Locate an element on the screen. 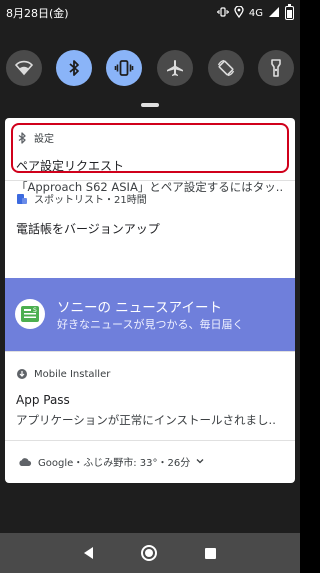 The image size is (320, 573). bluetooth-tile is located at coordinates (74, 68).